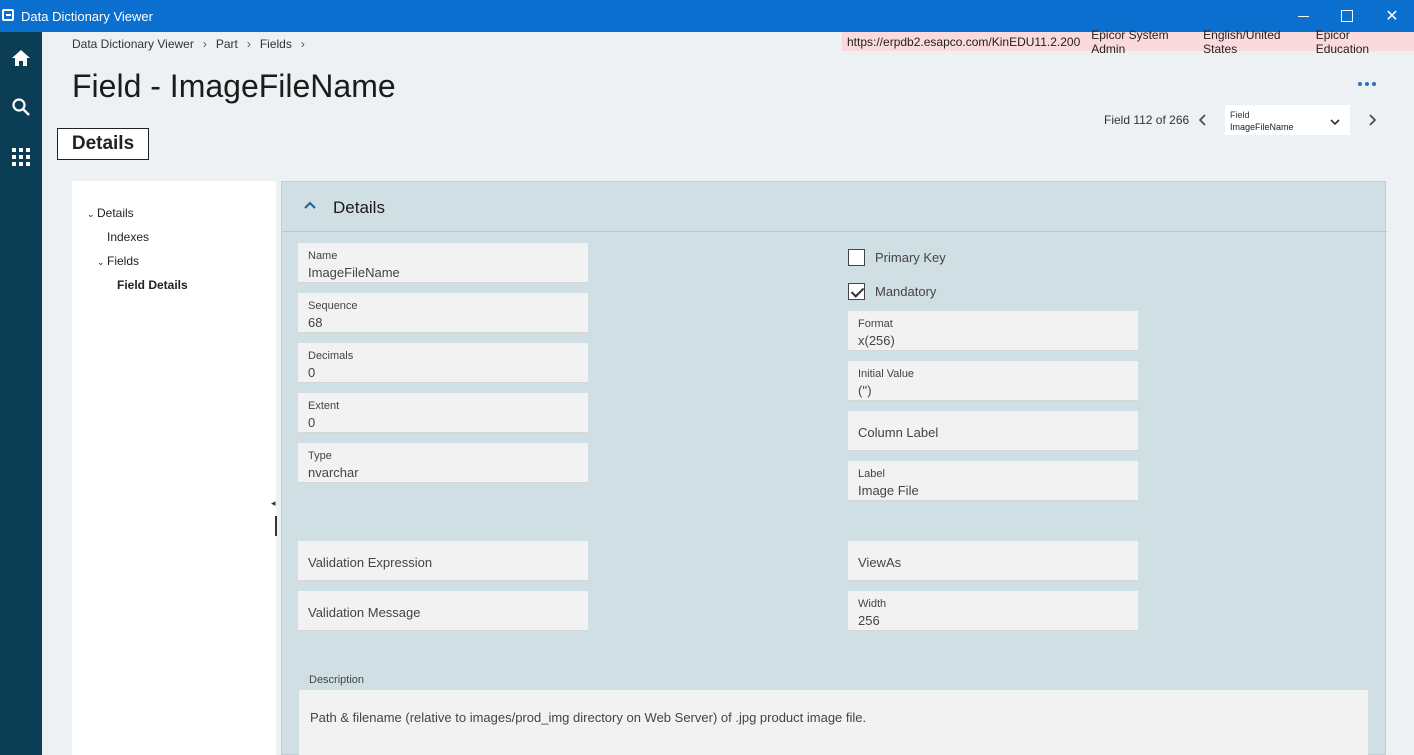  I want to click on chevron-right-icon, so click(1373, 120).